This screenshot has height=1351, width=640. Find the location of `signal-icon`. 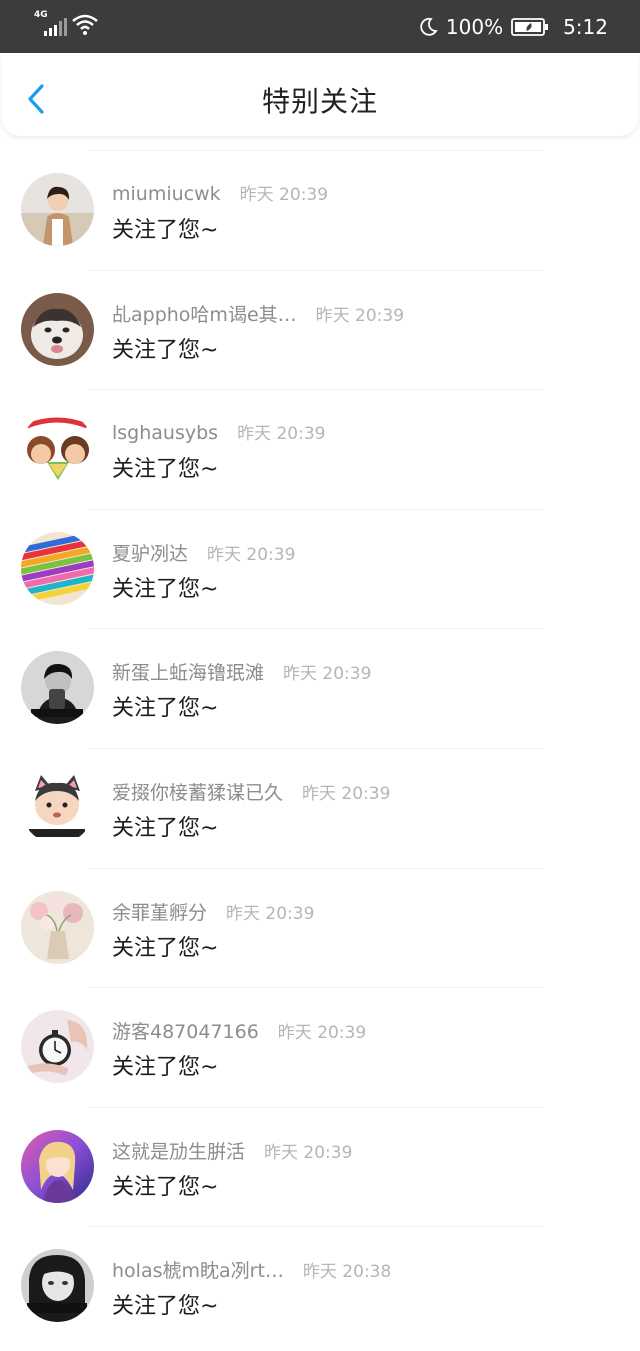

signal-icon is located at coordinates (55, 27).